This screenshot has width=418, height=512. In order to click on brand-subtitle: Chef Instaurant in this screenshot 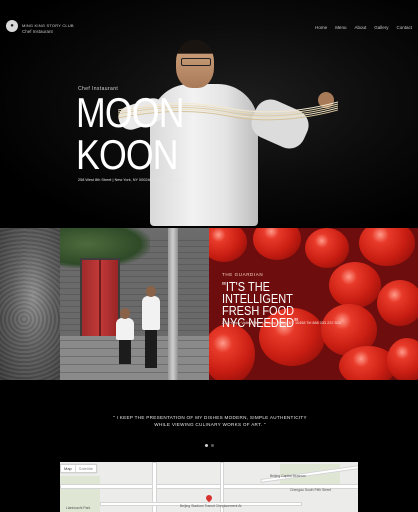, I will do `click(37, 31)`.